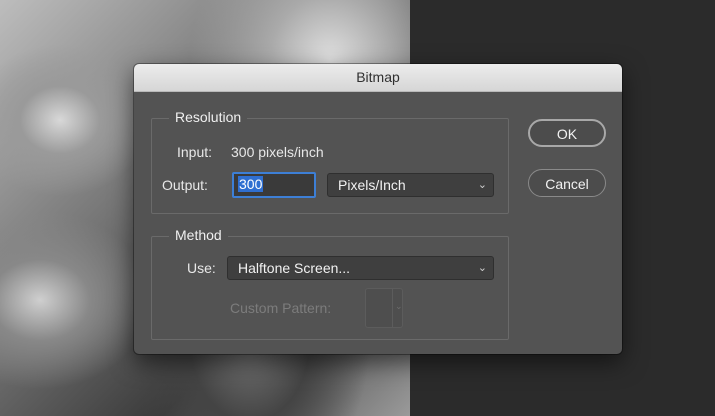 This screenshot has height=416, width=715. I want to click on output-unit-select: Pixels/Inch ⌄, so click(410, 185).